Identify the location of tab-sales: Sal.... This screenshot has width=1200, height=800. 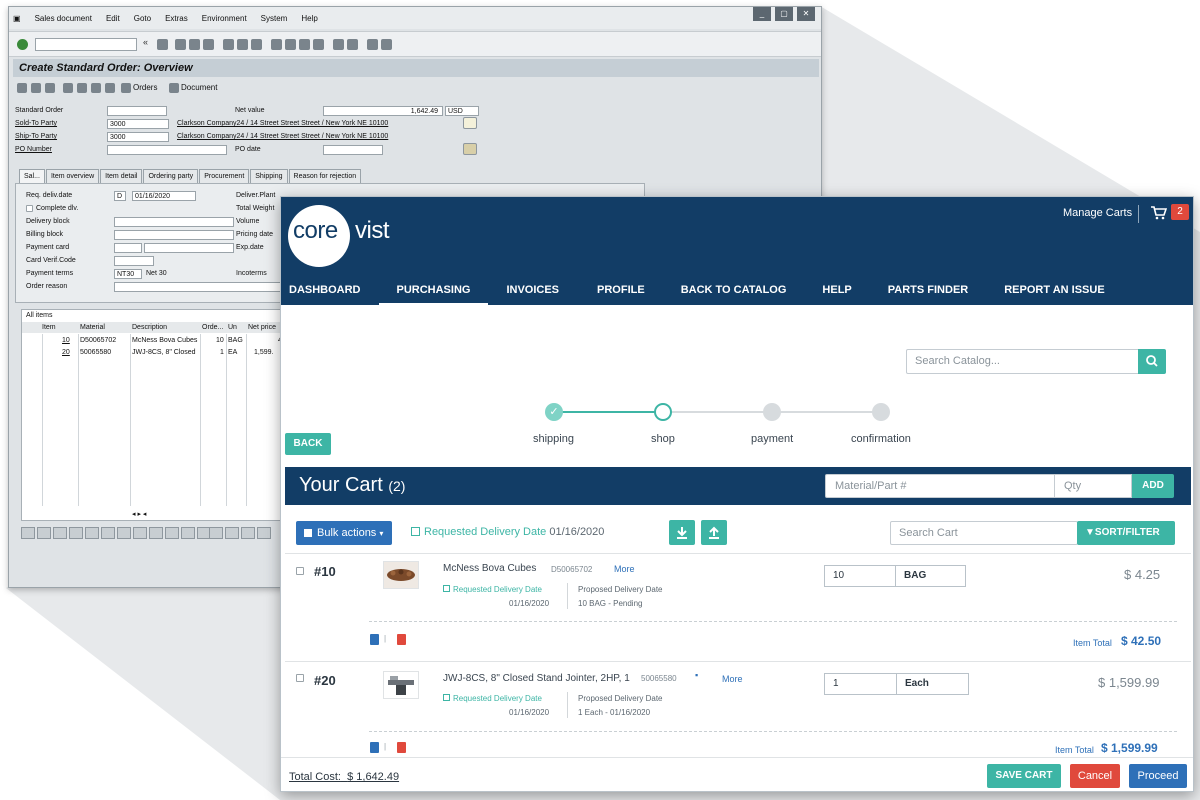
(32, 176).